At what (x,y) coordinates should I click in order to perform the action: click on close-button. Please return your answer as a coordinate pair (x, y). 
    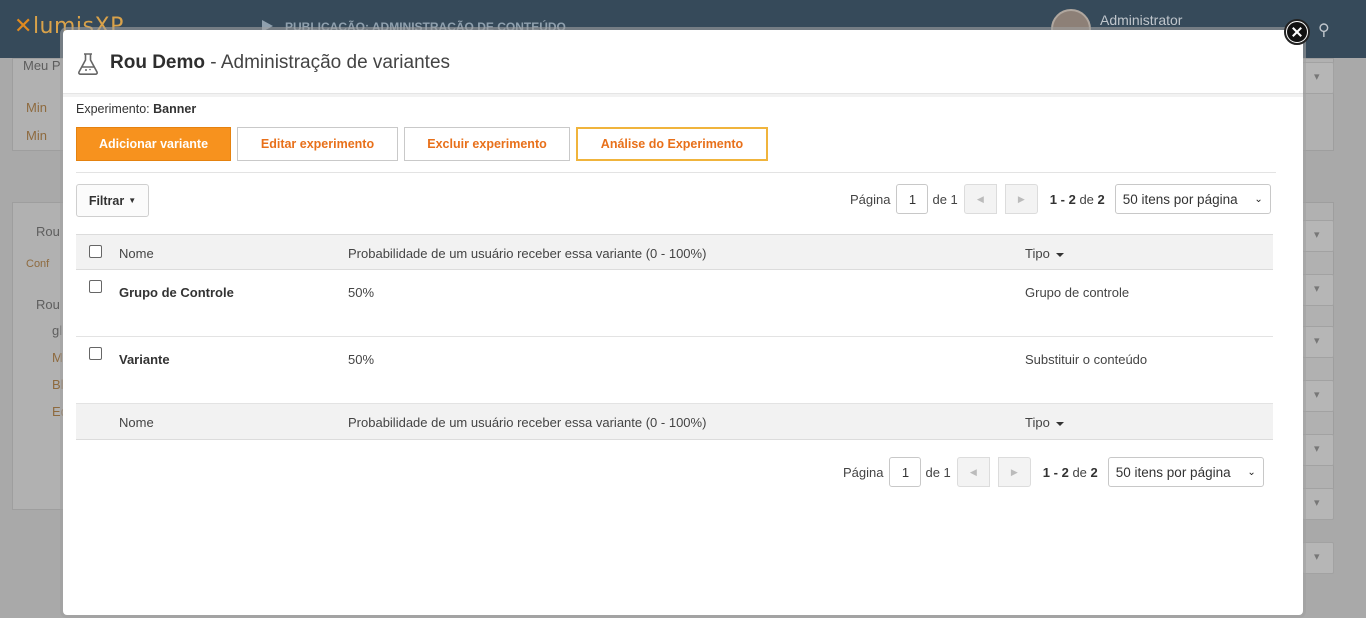
    Looking at the image, I should click on (1297, 32).